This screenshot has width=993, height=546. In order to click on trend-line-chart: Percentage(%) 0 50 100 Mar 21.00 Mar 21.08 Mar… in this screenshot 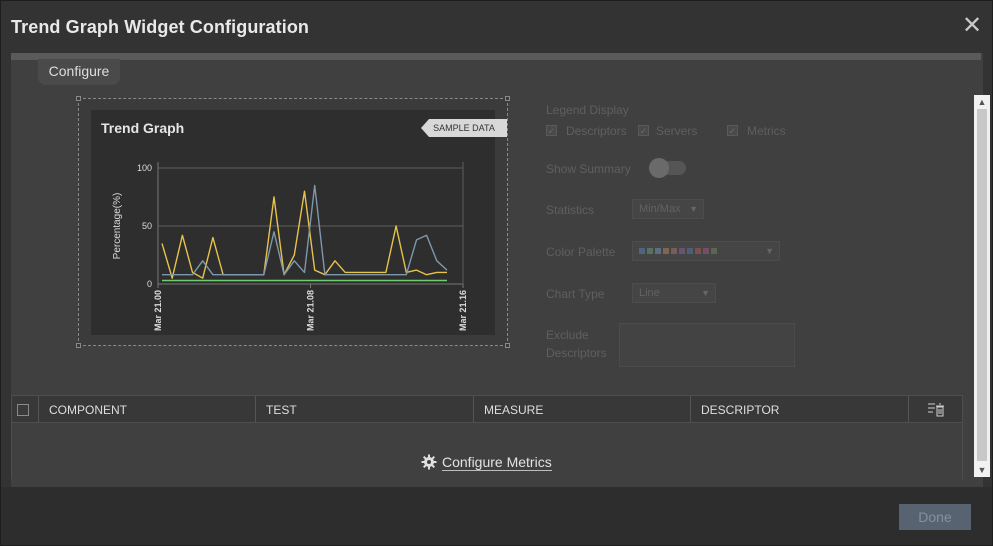, I will do `click(290, 246)`.